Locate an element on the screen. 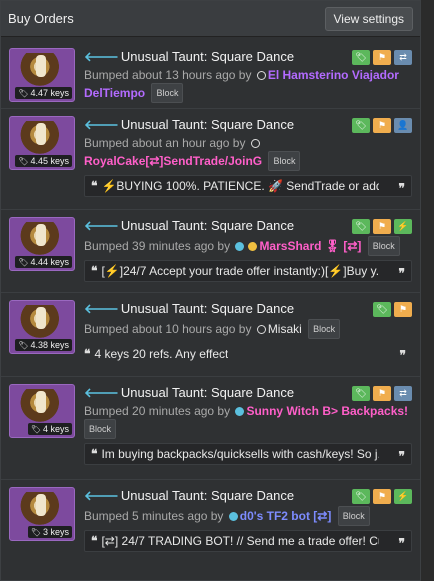  user-link: Misaki is located at coordinates (285, 329).